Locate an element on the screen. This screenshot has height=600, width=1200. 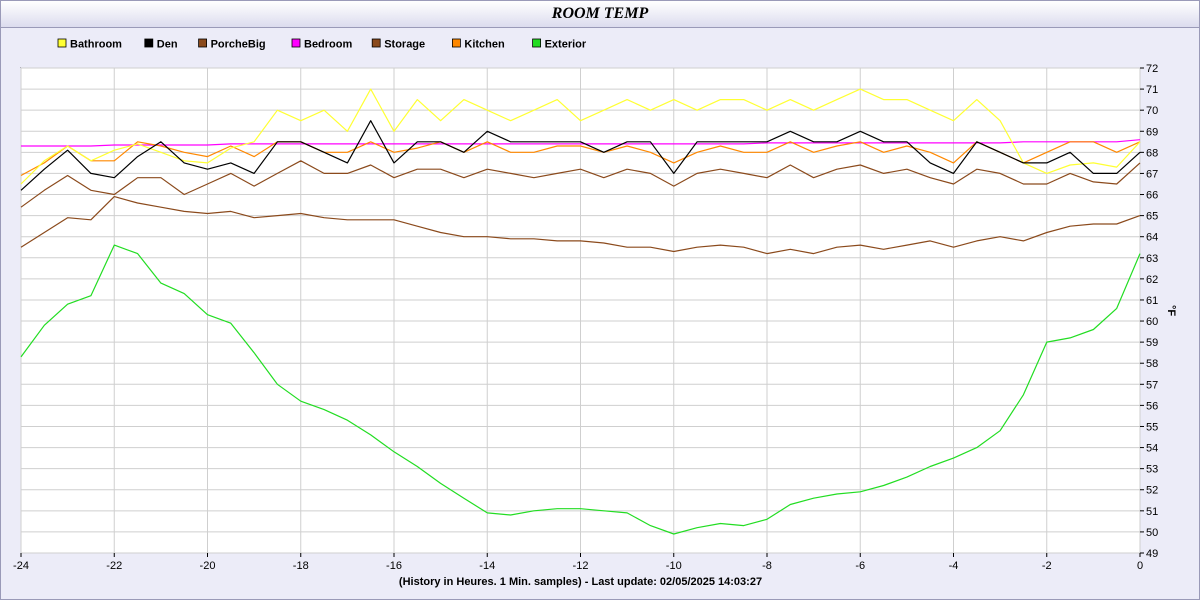
x-tick-label: -22 is located at coordinates (114, 566).